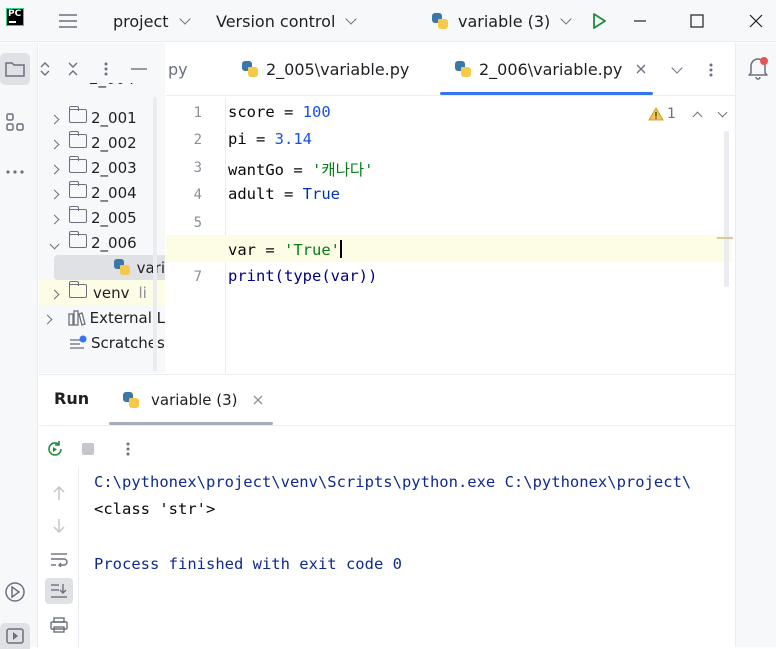 The height and width of the screenshot is (649, 776). I want to click on main-menu-icon, so click(68, 21).